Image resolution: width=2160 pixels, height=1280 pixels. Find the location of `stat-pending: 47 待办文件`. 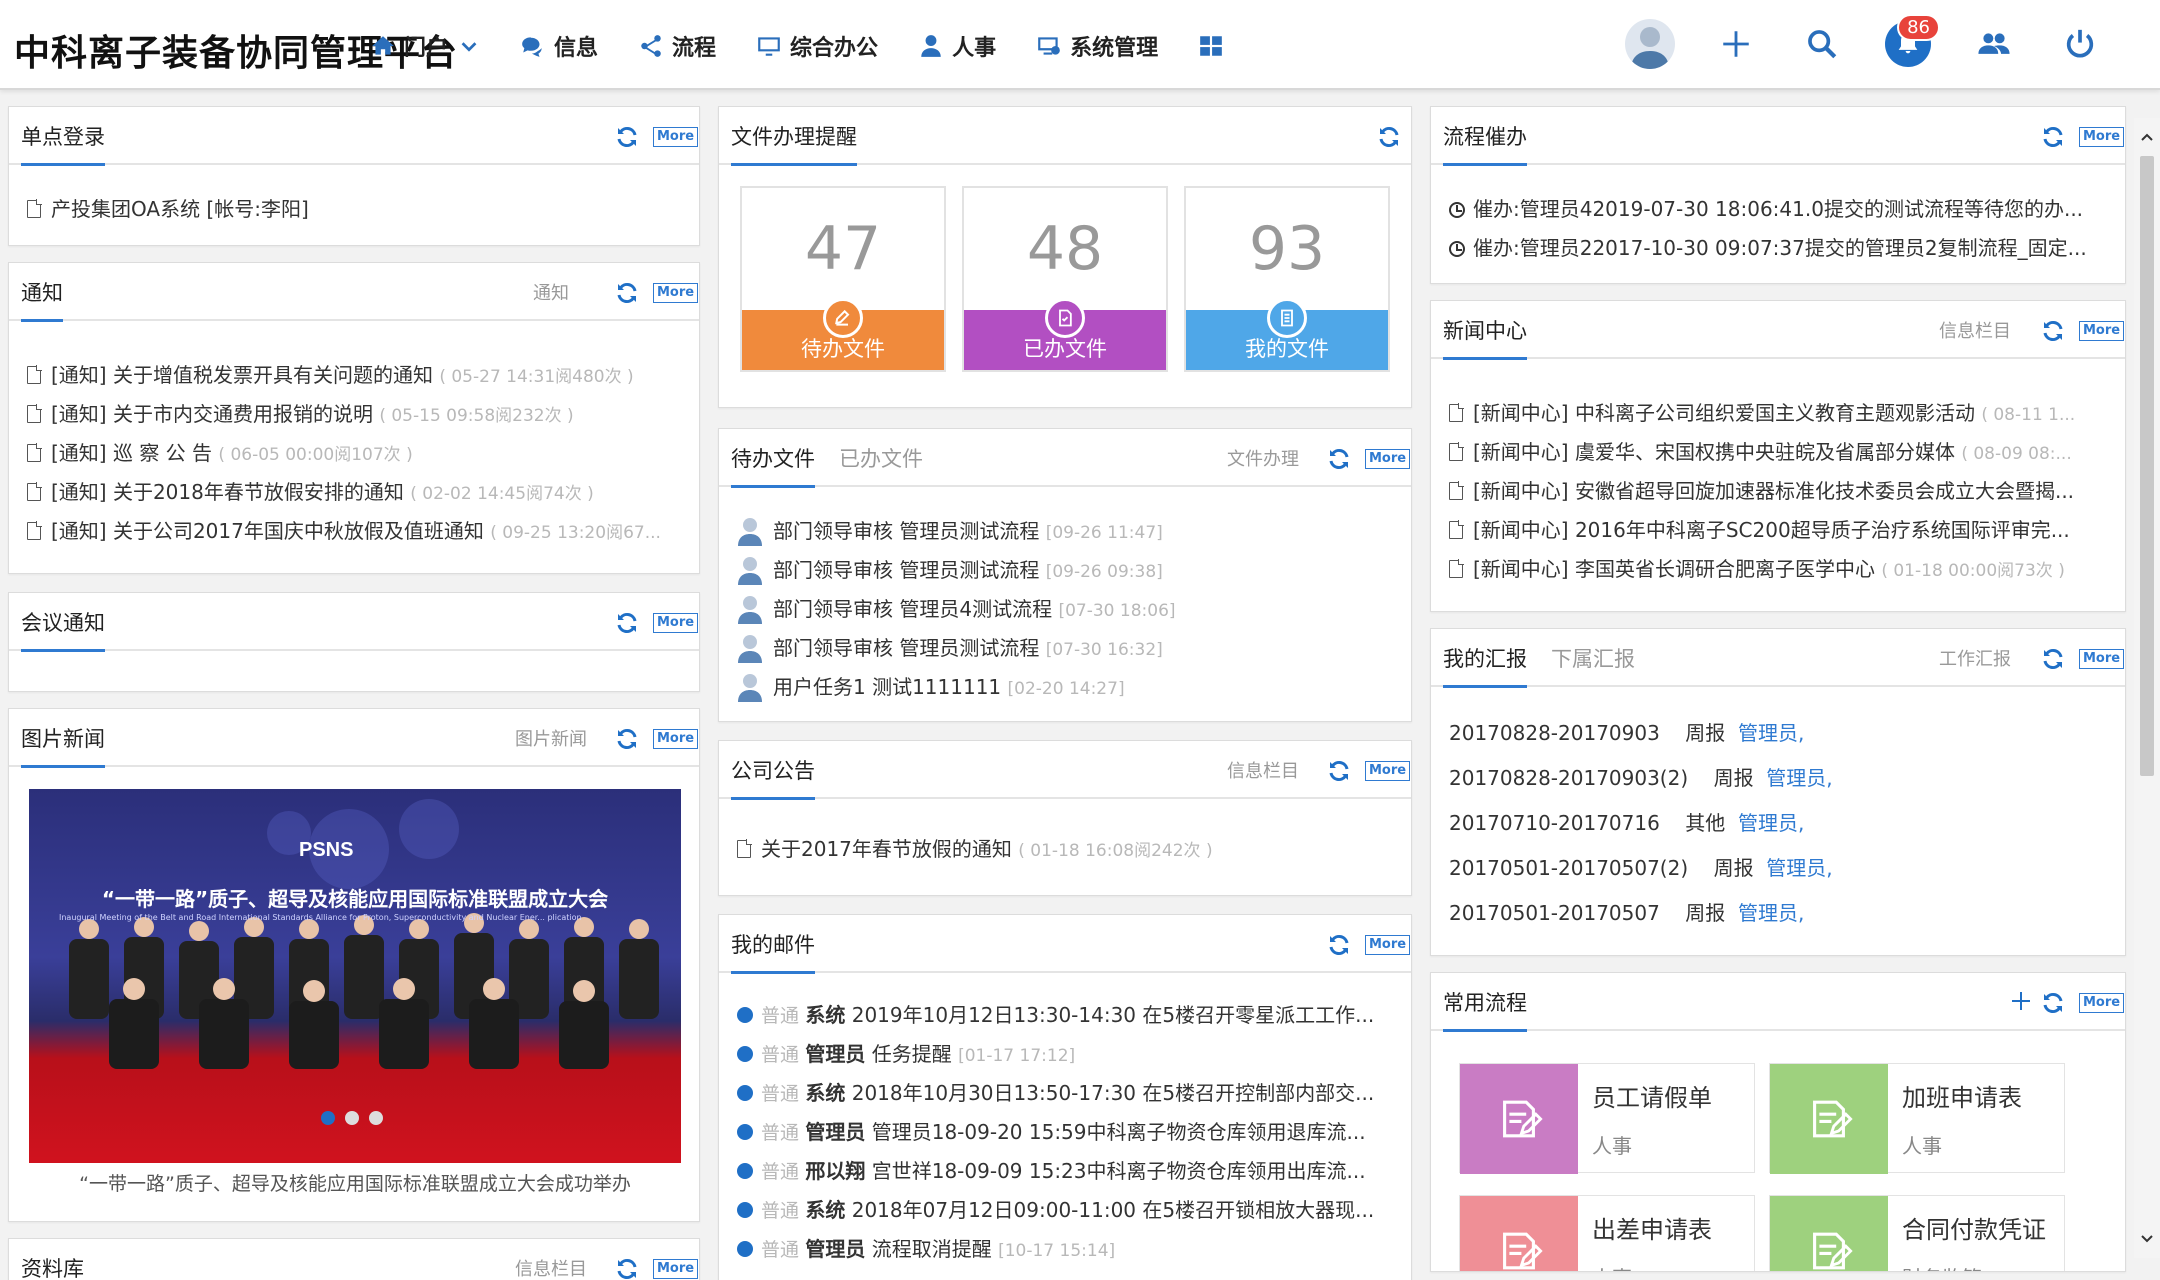

stat-pending: 47 待办文件 is located at coordinates (843, 279).